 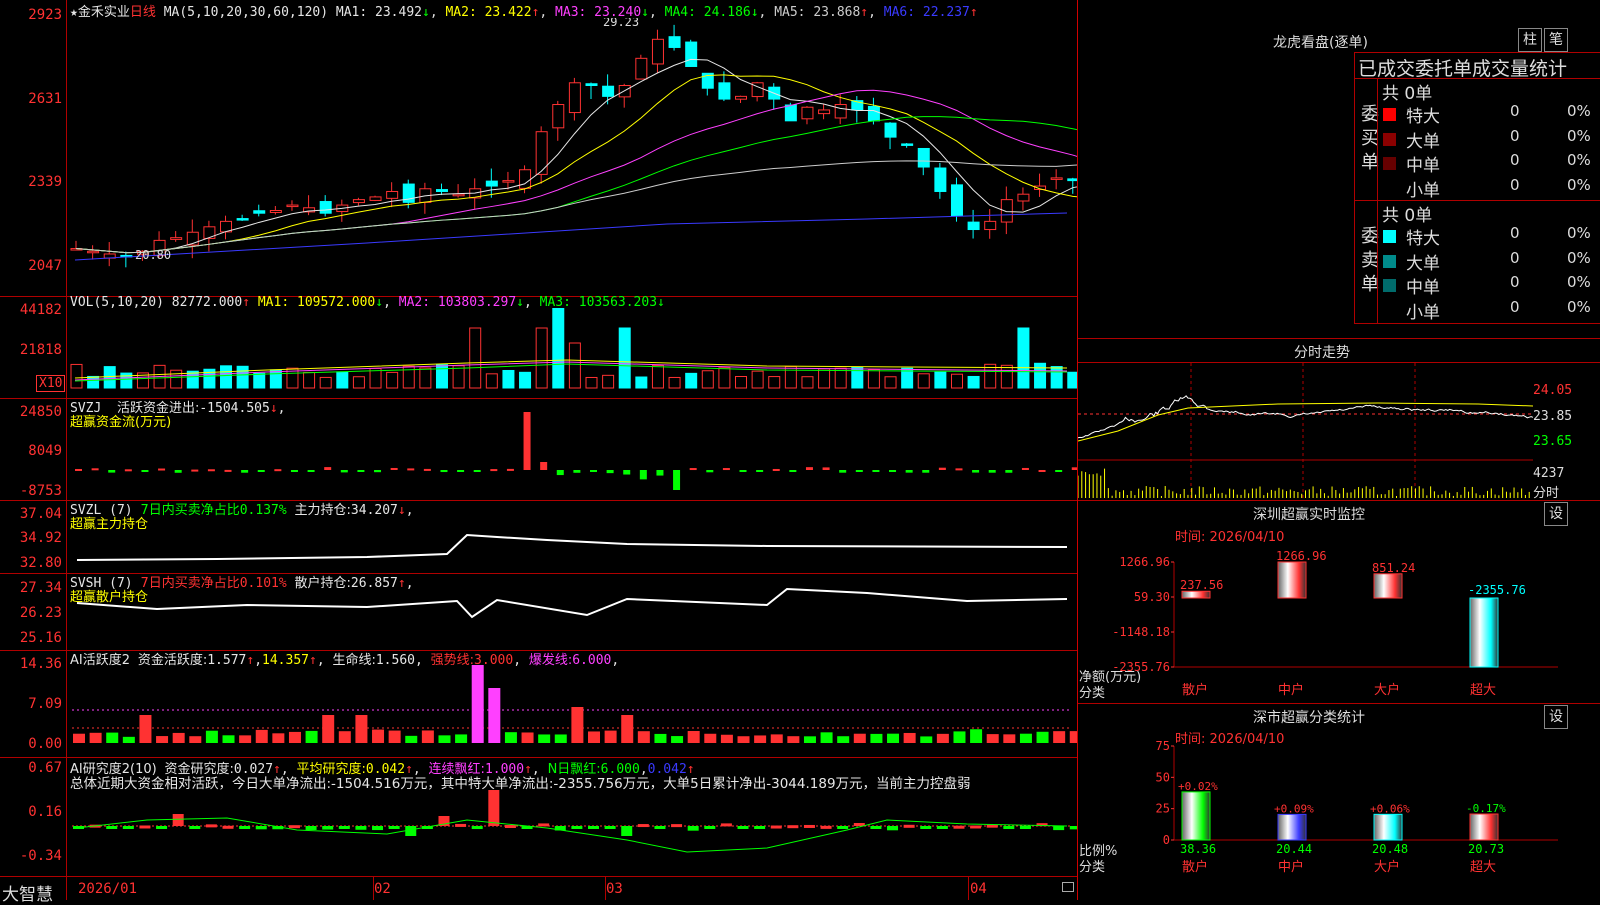 I want to click on lock-icon, so click(x=1068, y=887).